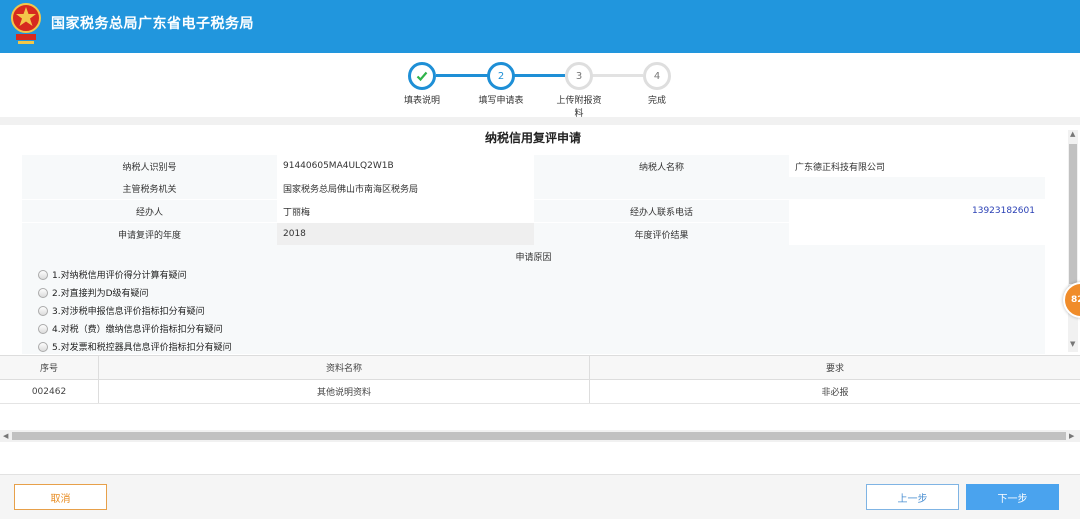 The image size is (1080, 519). I want to click on step-2-circle: 2, so click(501, 76).